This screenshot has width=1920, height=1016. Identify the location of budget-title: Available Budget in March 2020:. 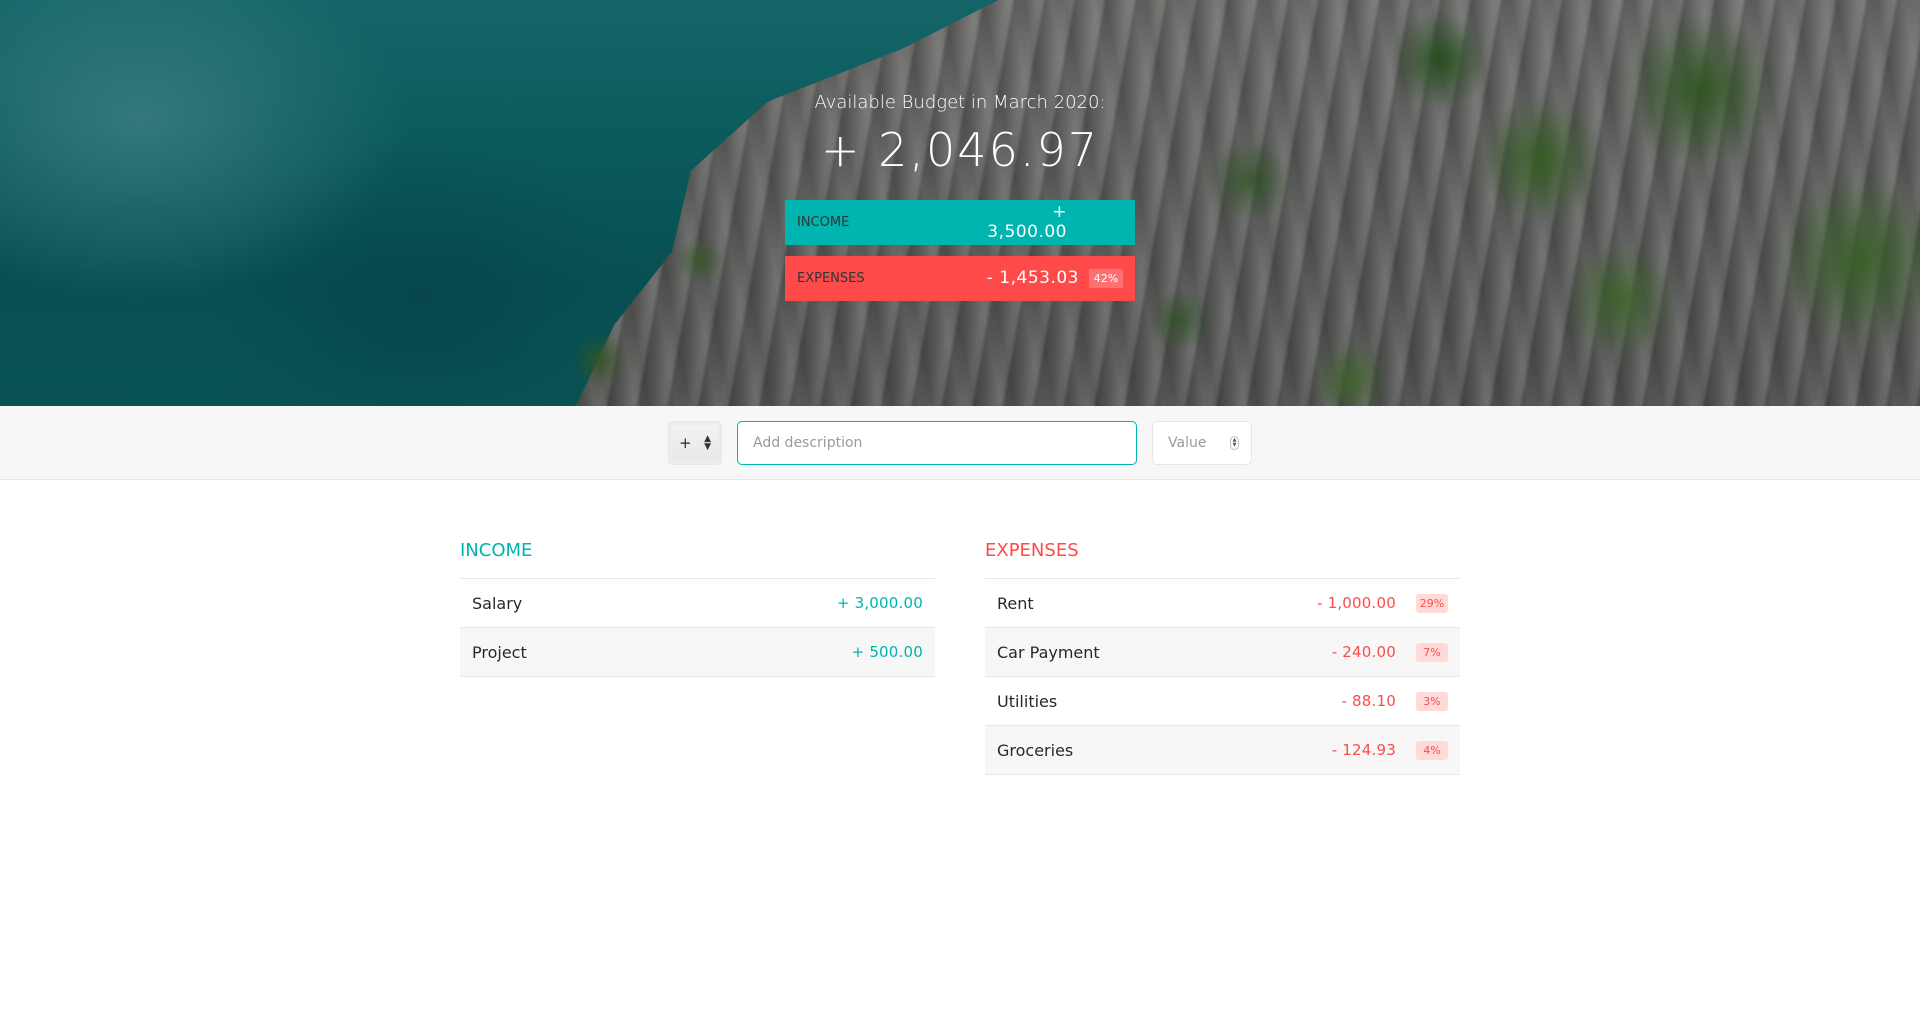
(960, 102).